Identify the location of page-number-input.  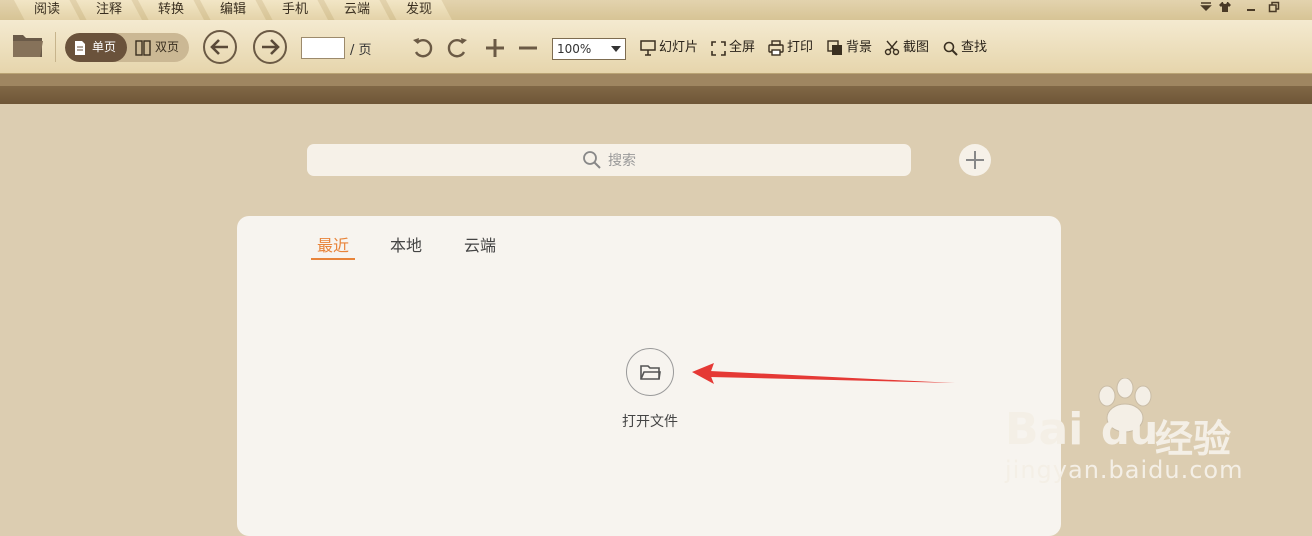
(323, 48).